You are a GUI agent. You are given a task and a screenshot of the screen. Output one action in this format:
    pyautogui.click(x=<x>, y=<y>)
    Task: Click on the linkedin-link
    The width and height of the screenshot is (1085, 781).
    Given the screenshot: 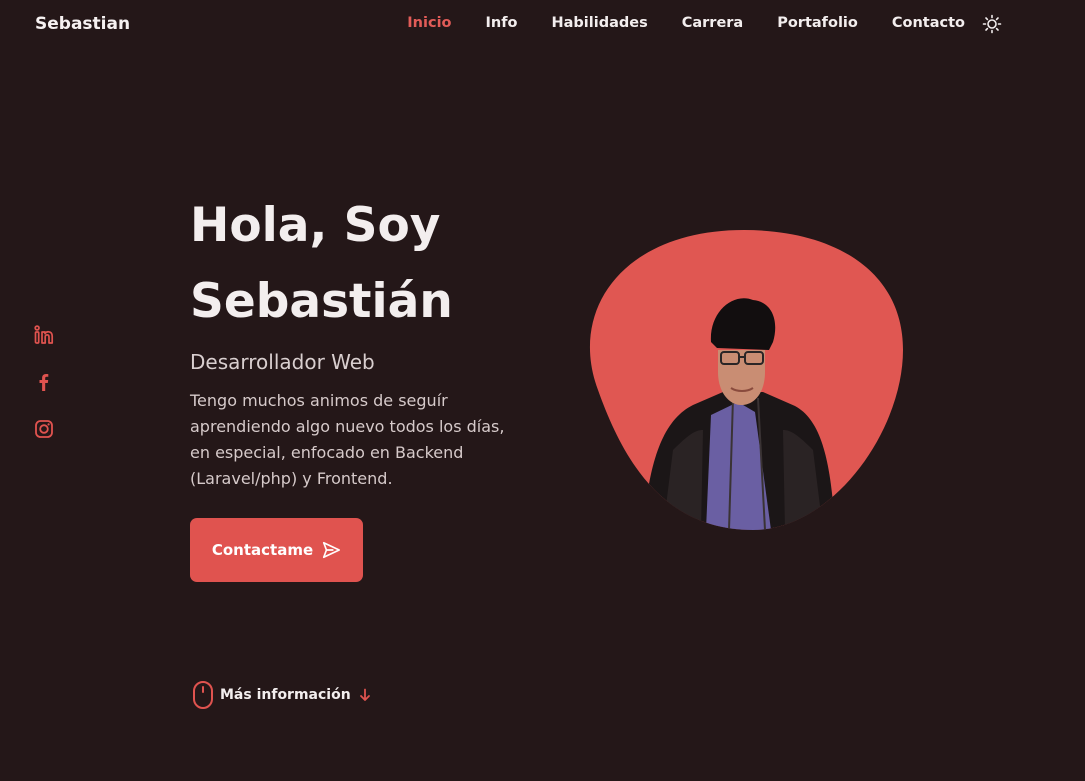 What is the action you would take?
    pyautogui.click(x=44, y=335)
    